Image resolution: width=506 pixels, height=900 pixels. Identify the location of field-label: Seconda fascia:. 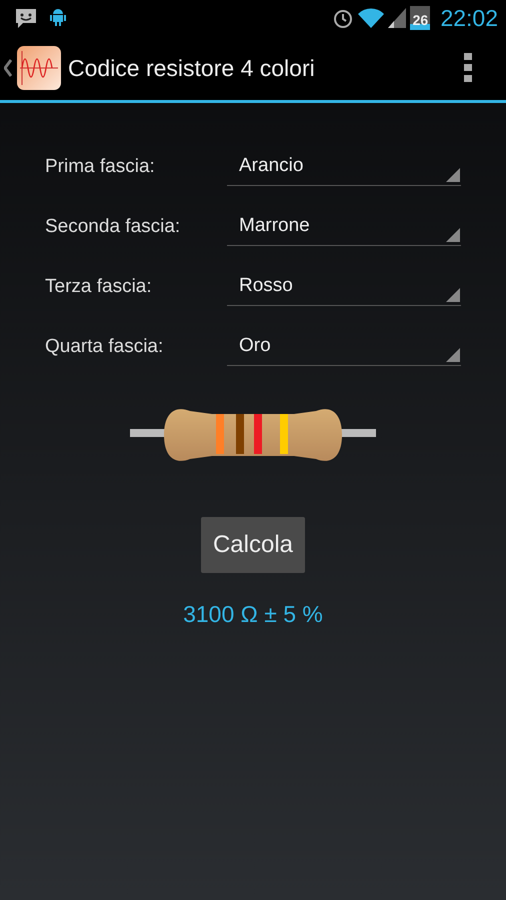
(113, 227).